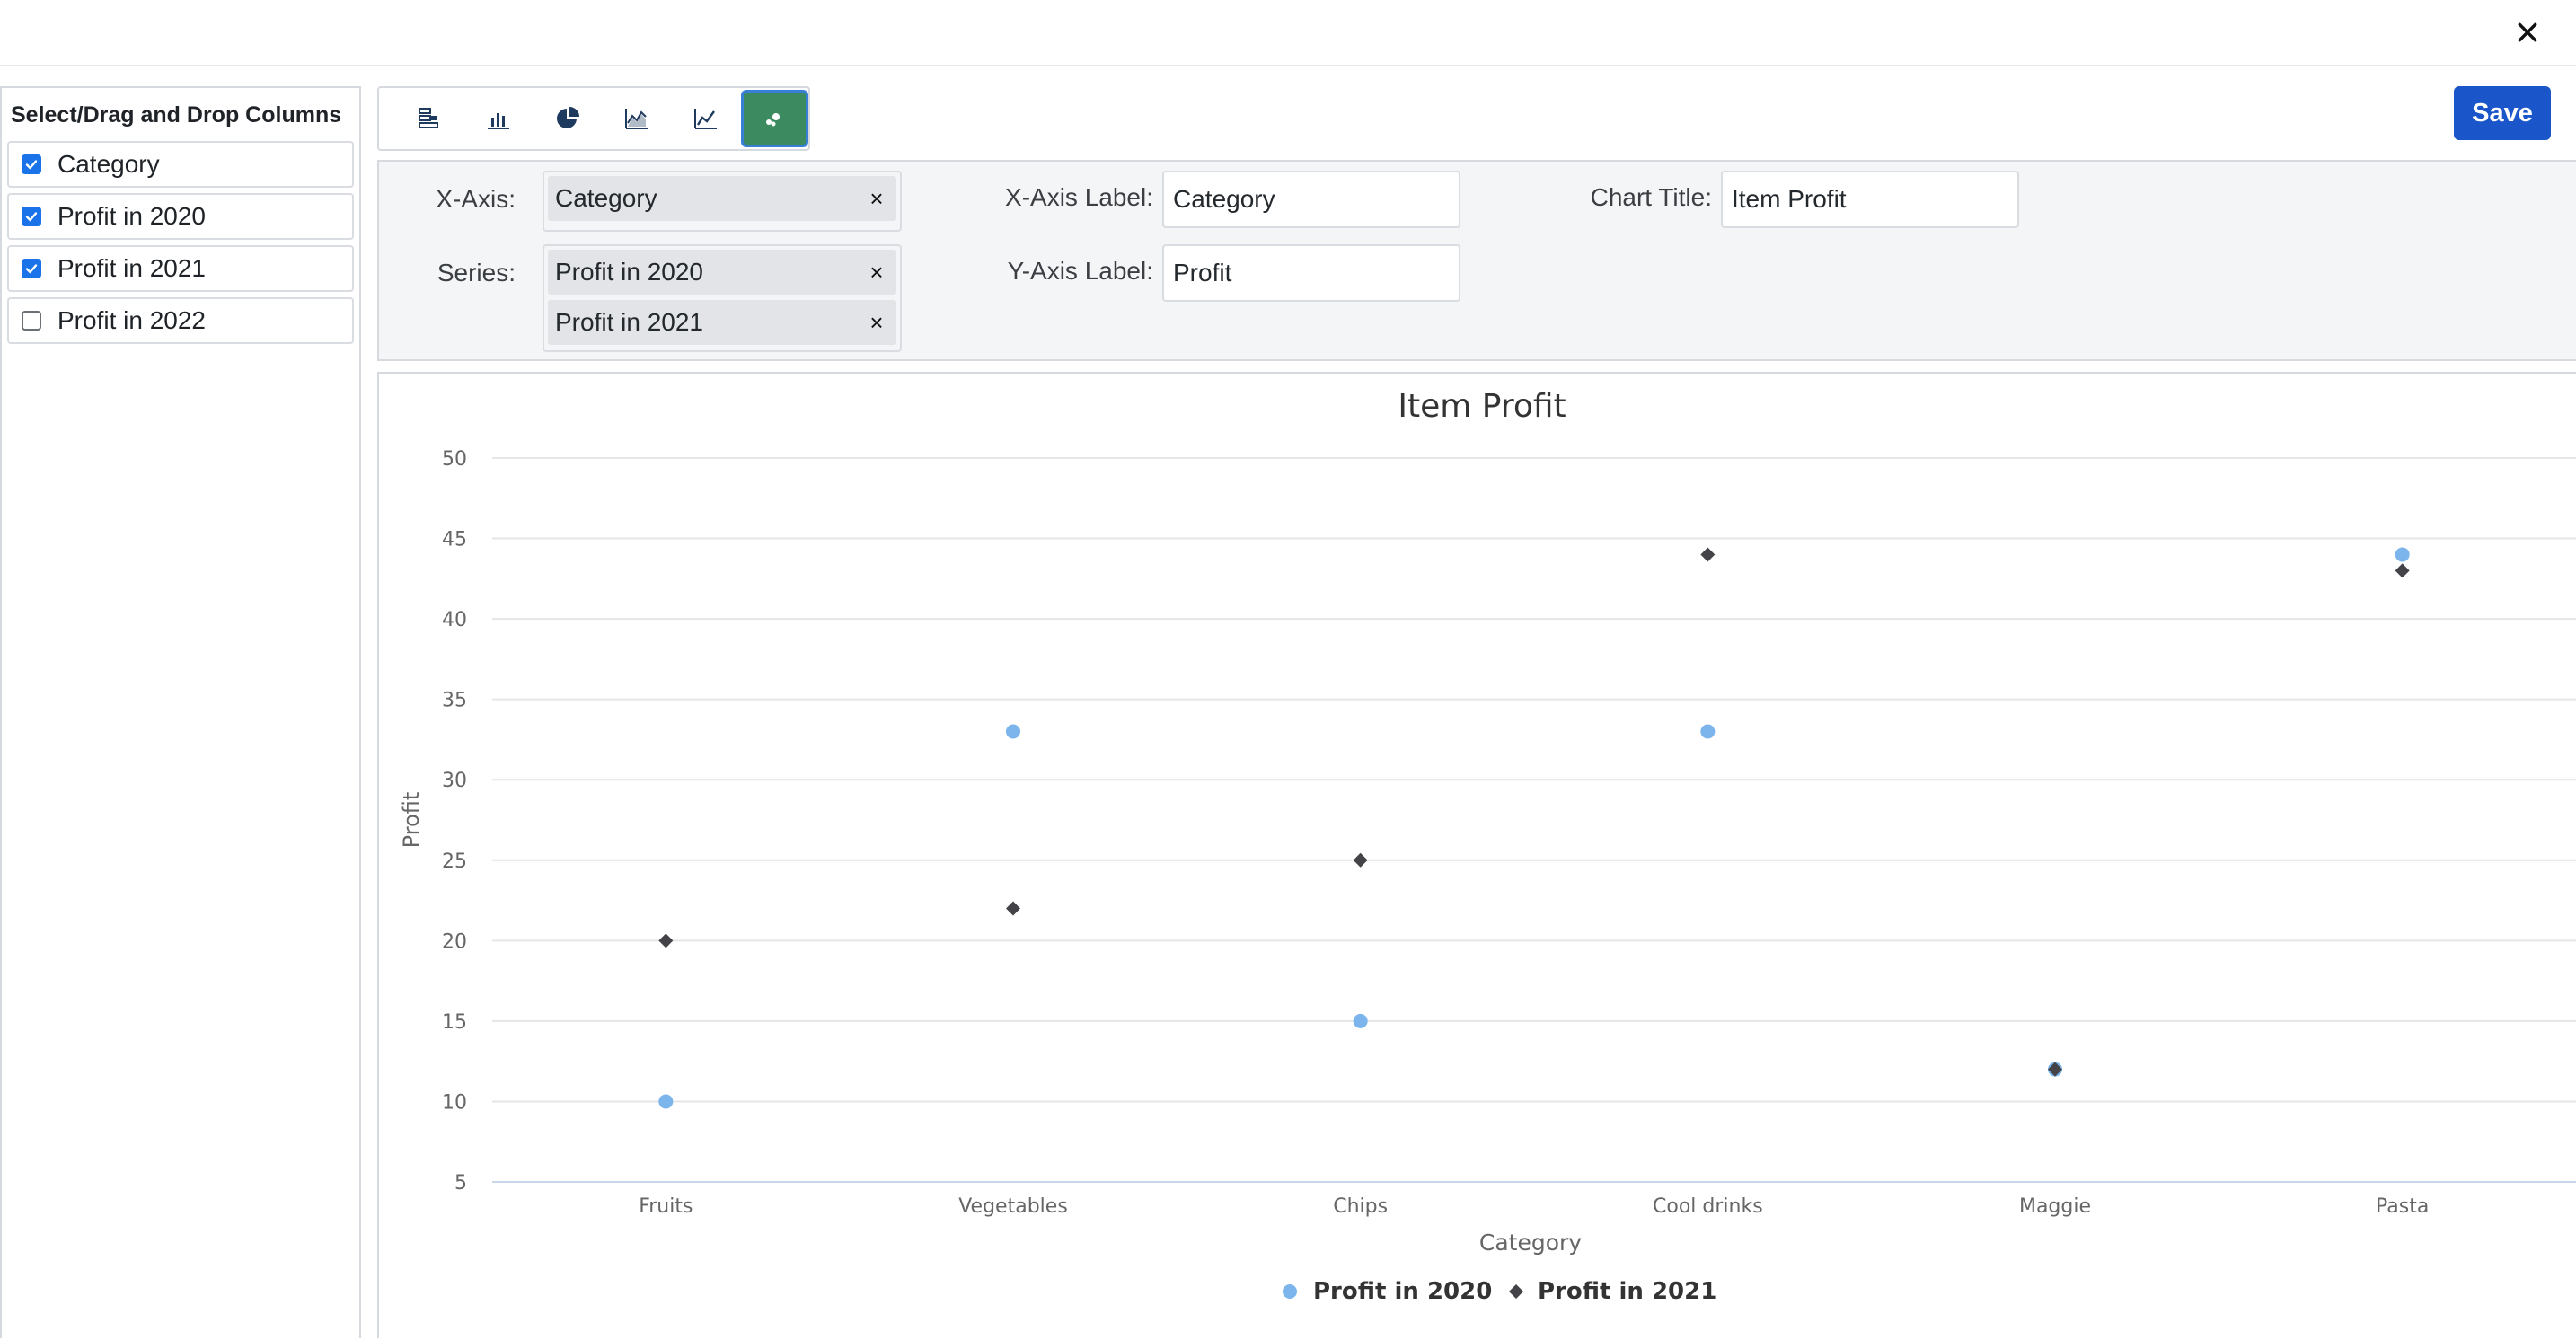 The height and width of the screenshot is (1340, 2576). Describe the element at coordinates (454, 941) in the screenshot. I see `y-tick-label: 20` at that location.